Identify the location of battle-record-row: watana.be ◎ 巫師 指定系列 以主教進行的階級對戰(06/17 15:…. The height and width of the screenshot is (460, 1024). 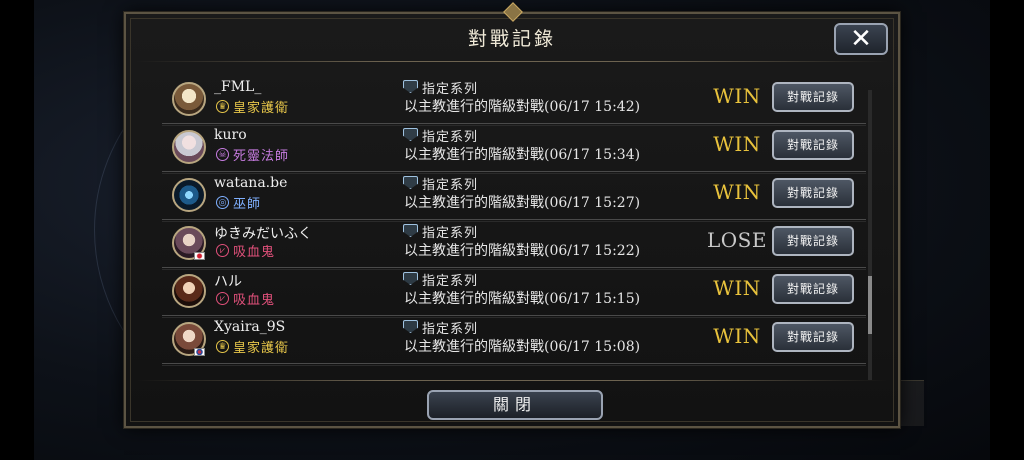
(514, 197).